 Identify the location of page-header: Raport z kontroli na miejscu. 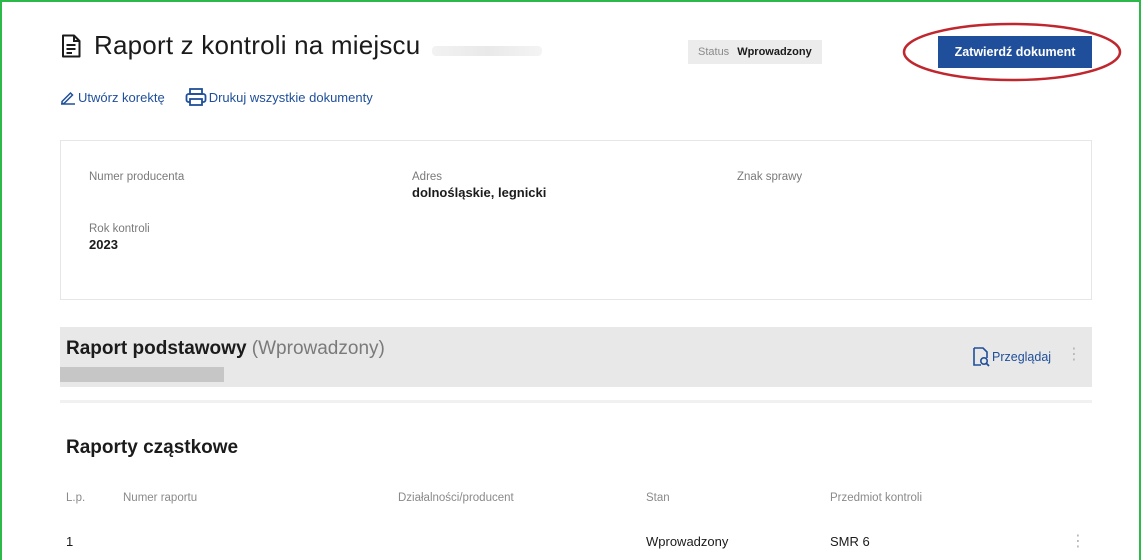
(301, 45).